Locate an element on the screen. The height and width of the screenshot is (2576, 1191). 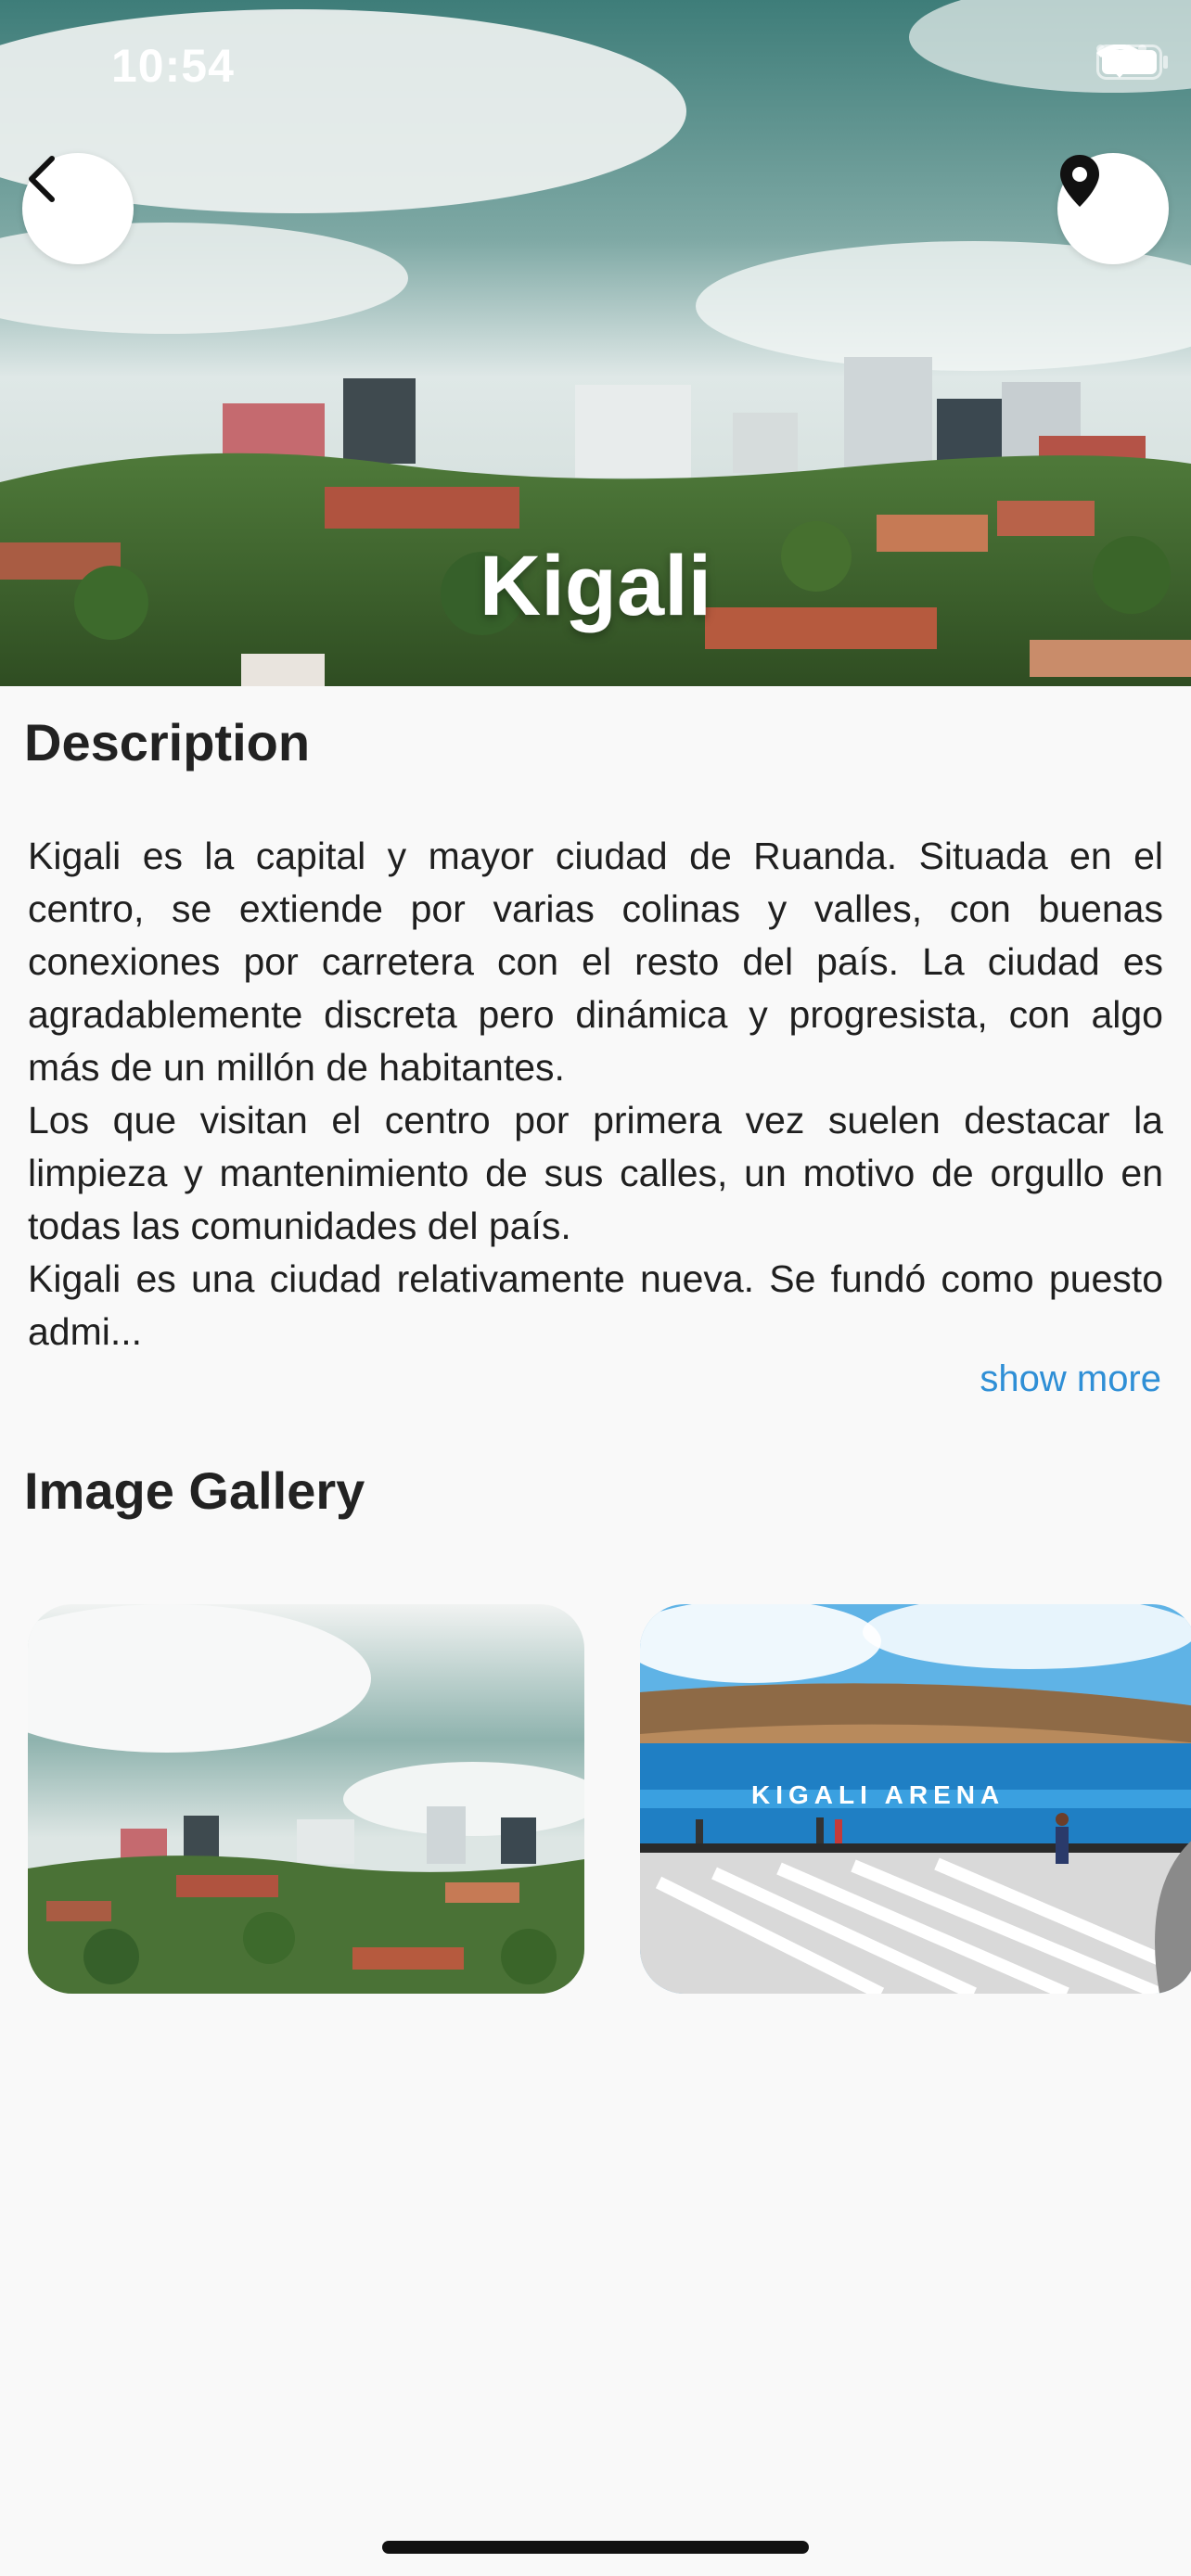
battery-icon is located at coordinates (1132, 62).